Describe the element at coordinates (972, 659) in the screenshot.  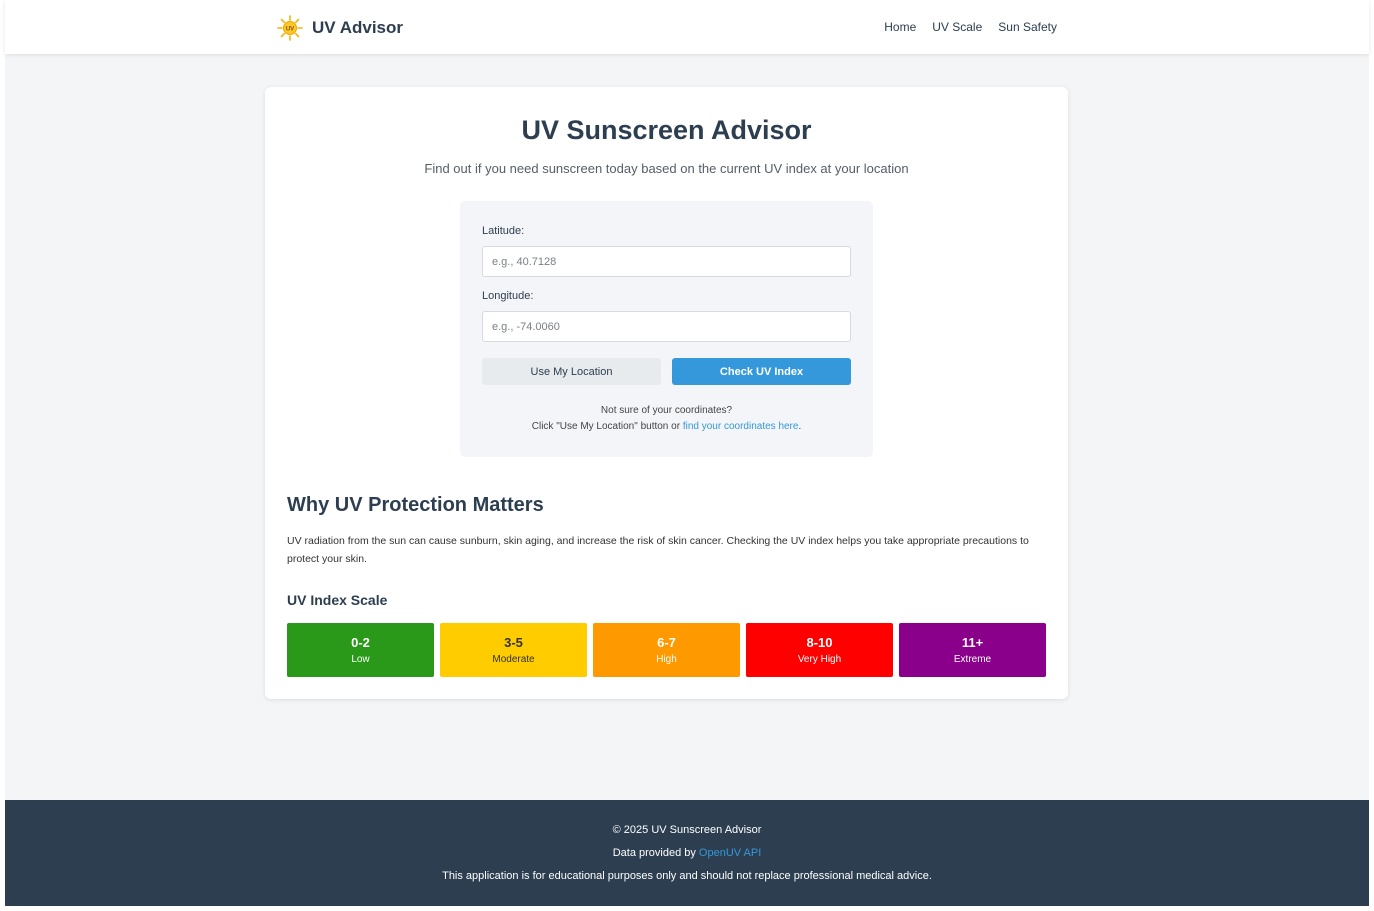
I see `uv-level-name: Extreme` at that location.